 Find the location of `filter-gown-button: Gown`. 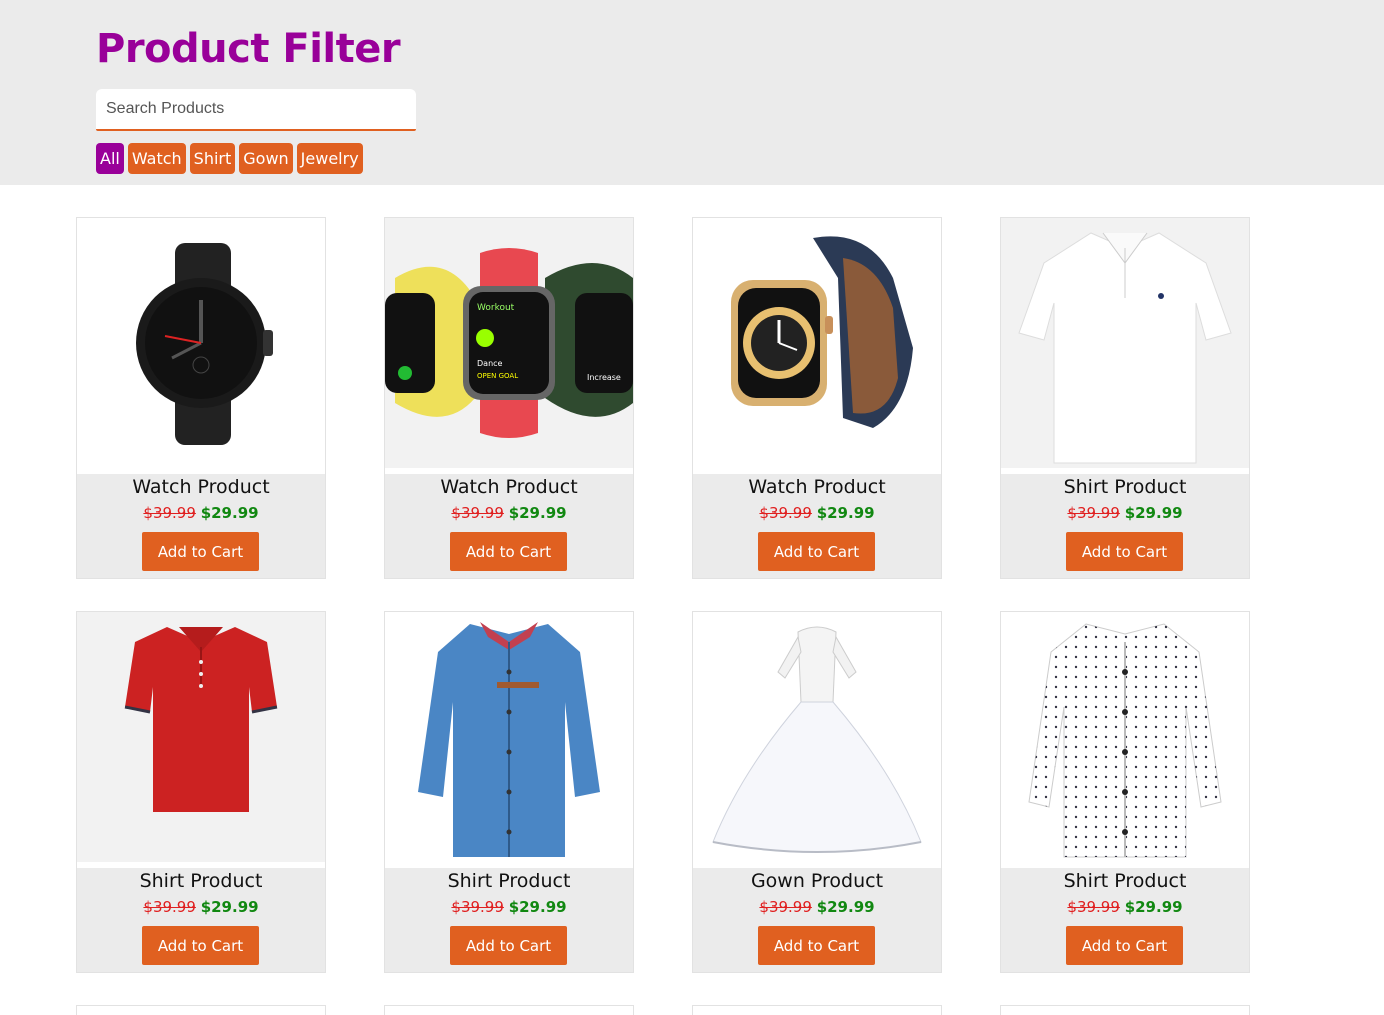

filter-gown-button: Gown is located at coordinates (266, 158).